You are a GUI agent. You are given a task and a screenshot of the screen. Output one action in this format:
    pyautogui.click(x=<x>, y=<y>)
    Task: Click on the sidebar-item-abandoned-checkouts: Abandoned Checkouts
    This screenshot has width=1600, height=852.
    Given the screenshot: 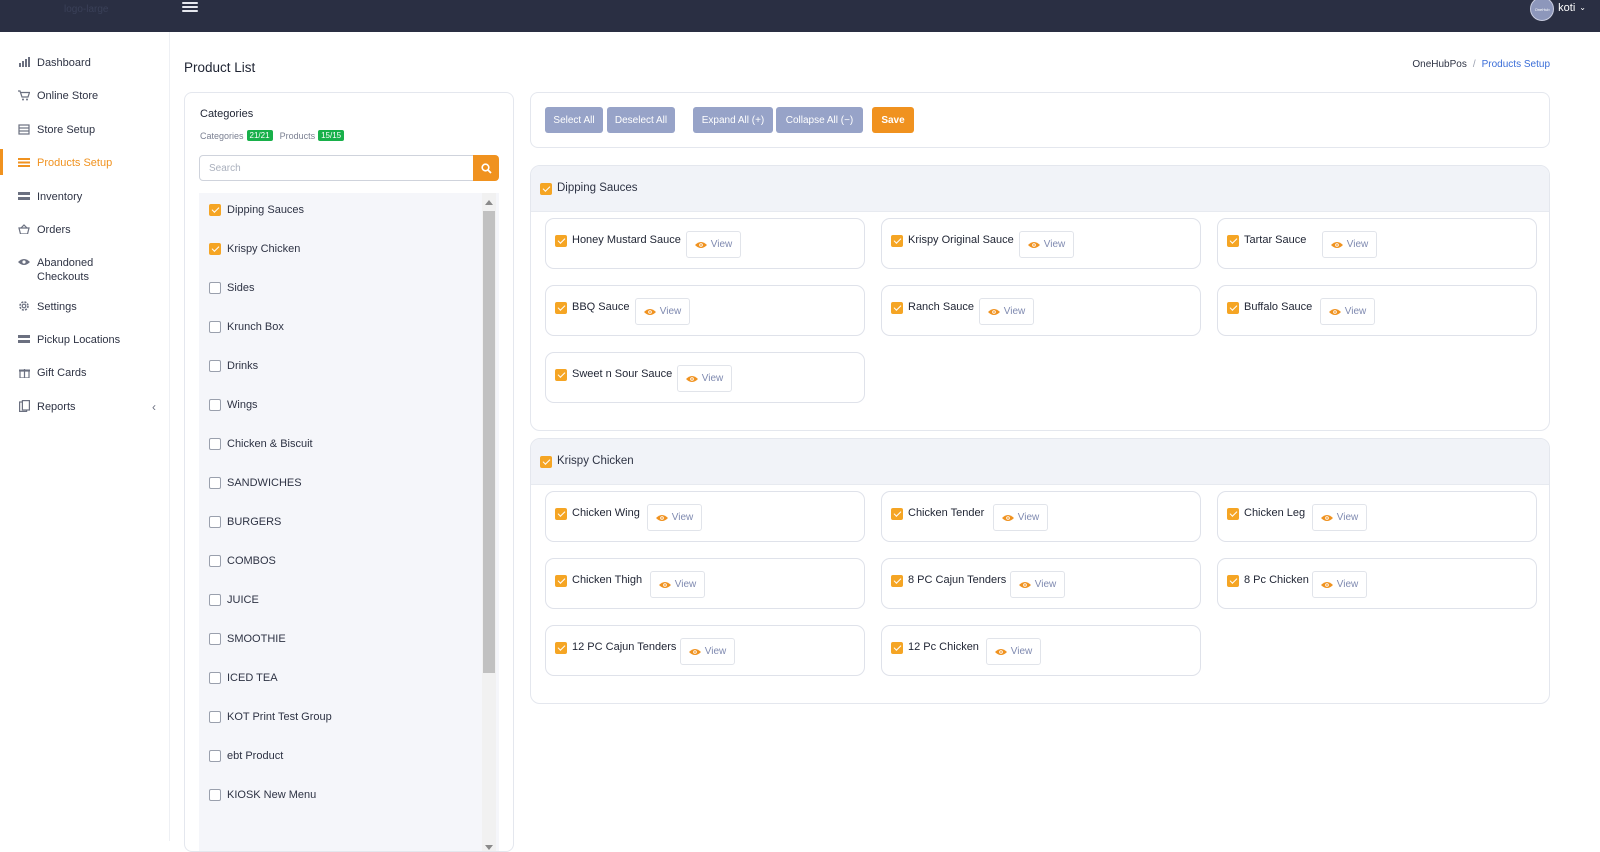 What is the action you would take?
    pyautogui.click(x=85, y=270)
    